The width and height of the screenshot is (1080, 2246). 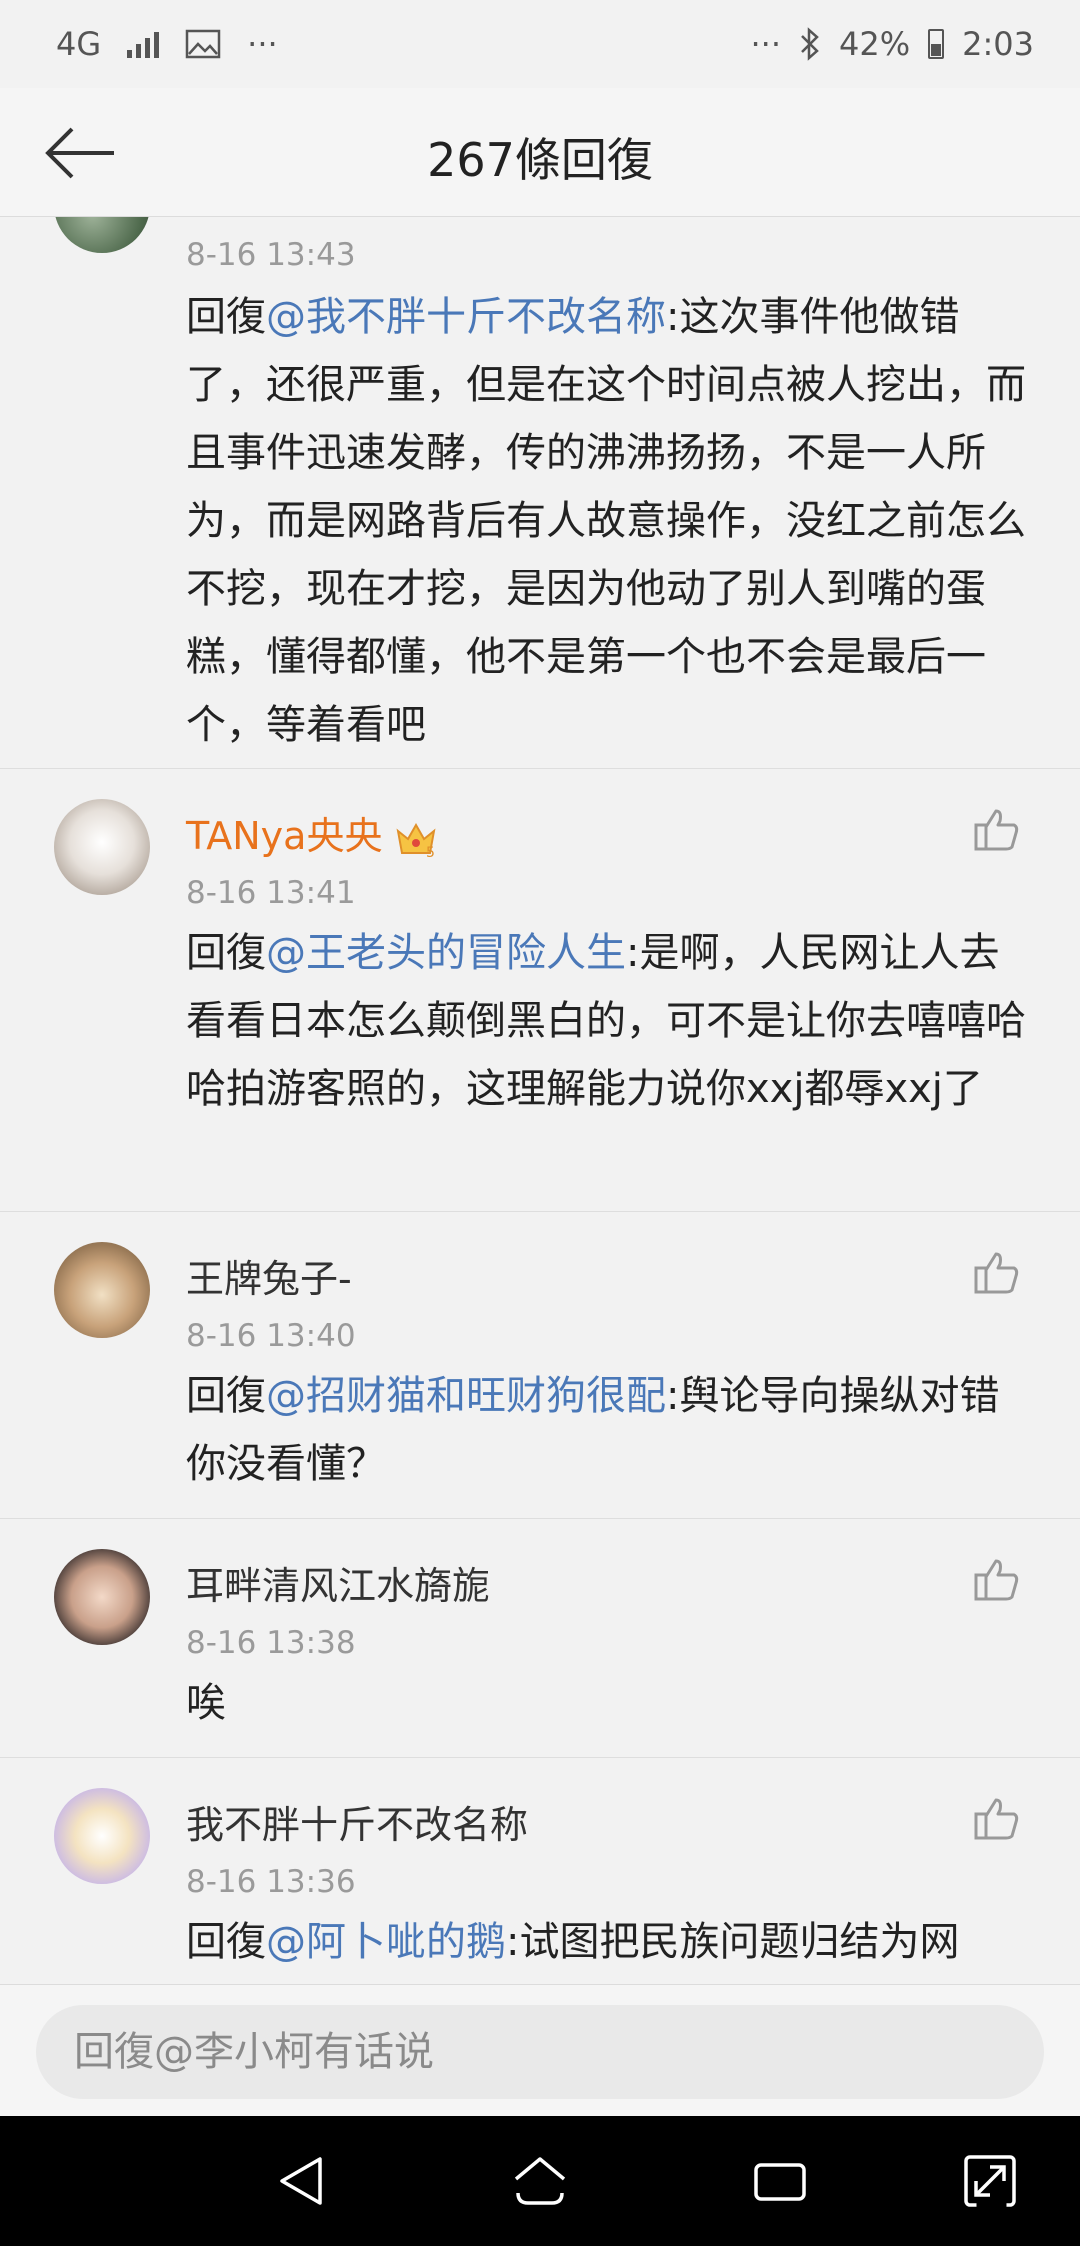 I want to click on image-icon, so click(x=203, y=44).